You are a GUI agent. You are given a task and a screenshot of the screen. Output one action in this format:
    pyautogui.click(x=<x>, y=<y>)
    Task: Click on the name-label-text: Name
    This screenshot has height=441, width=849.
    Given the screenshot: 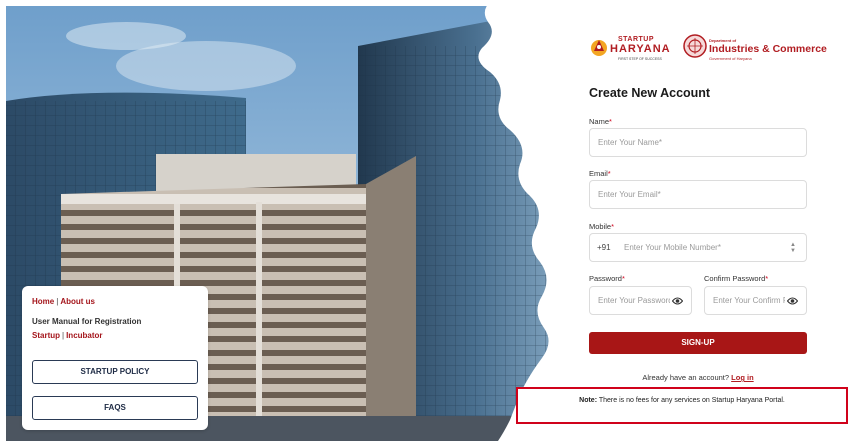 What is the action you would take?
    pyautogui.click(x=599, y=121)
    